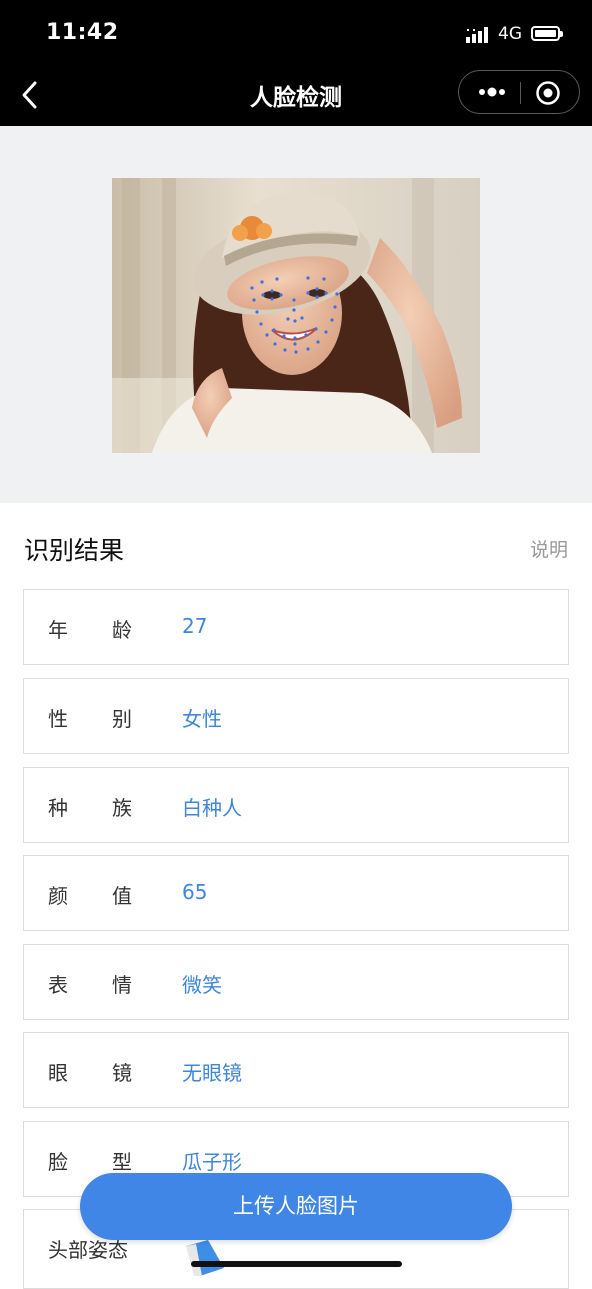  I want to click on row-label: 性, so click(58, 719).